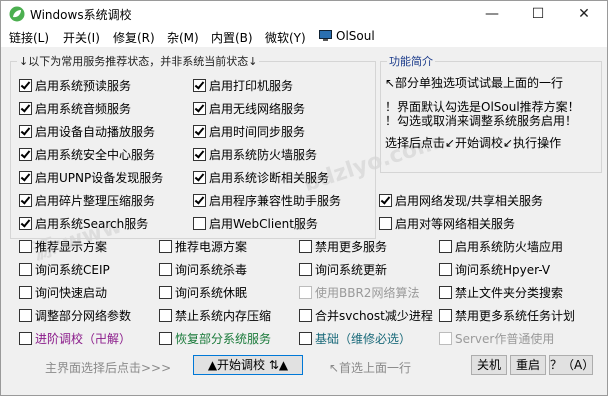 The width and height of the screenshot is (608, 396). I want to click on service-option-checkbox: 启用程序兼容性助手服务, so click(267, 202).